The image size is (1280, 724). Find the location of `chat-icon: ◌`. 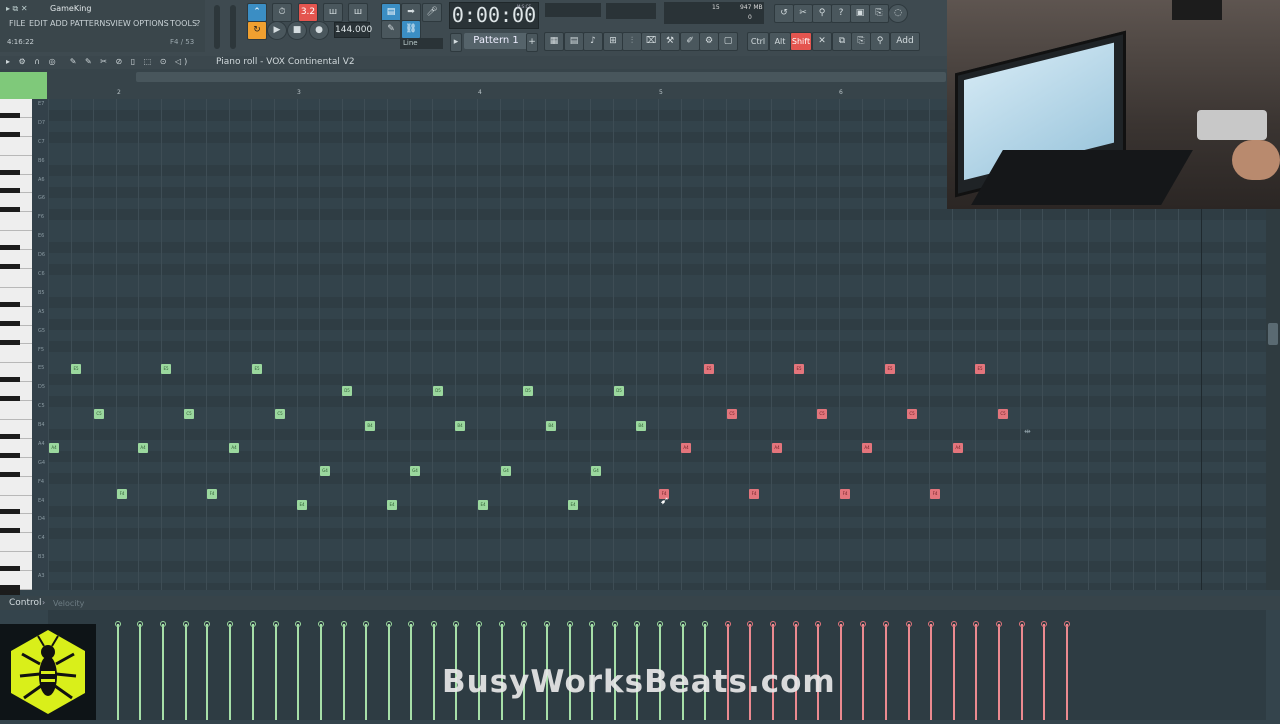

chat-icon: ◌ is located at coordinates (898, 13).